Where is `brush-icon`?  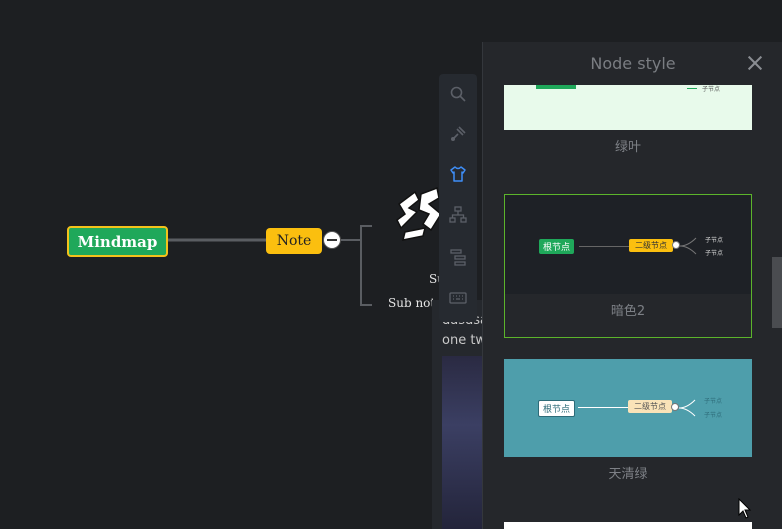
brush-icon is located at coordinates (458, 134).